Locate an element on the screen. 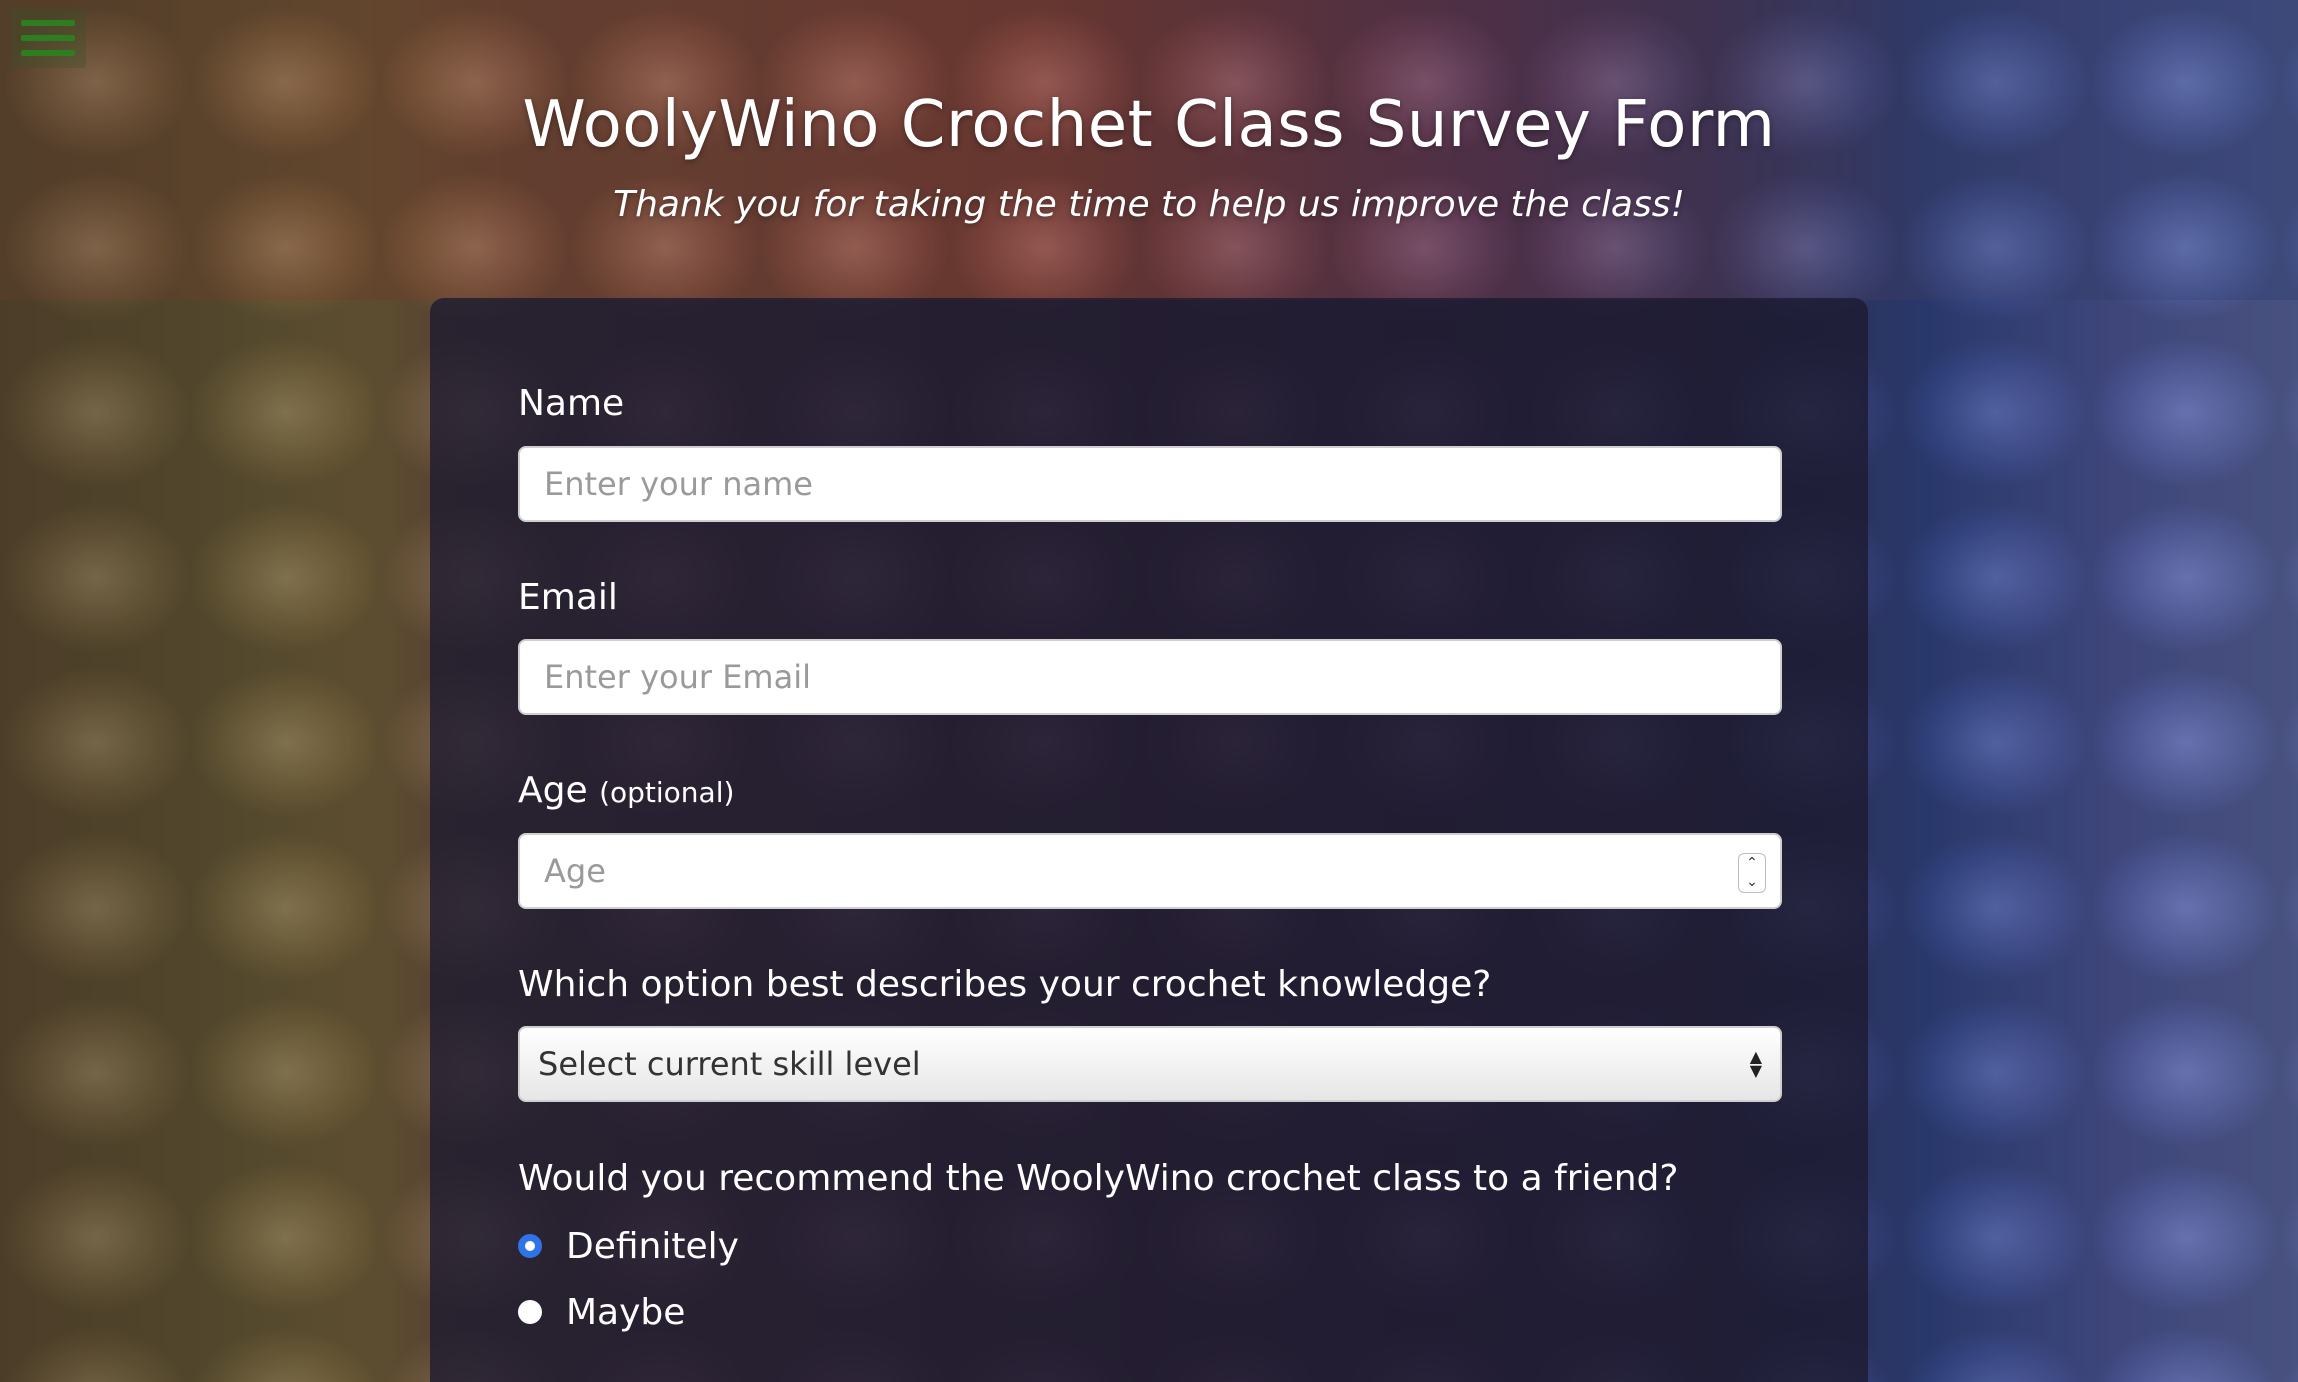  radio-maybe is located at coordinates (530, 1312).